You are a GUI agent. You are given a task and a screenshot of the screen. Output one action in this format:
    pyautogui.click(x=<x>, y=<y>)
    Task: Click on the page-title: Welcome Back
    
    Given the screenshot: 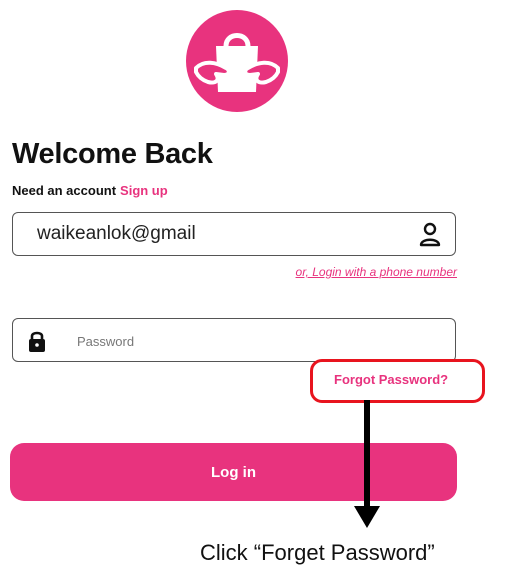 What is the action you would take?
    pyautogui.click(x=112, y=154)
    